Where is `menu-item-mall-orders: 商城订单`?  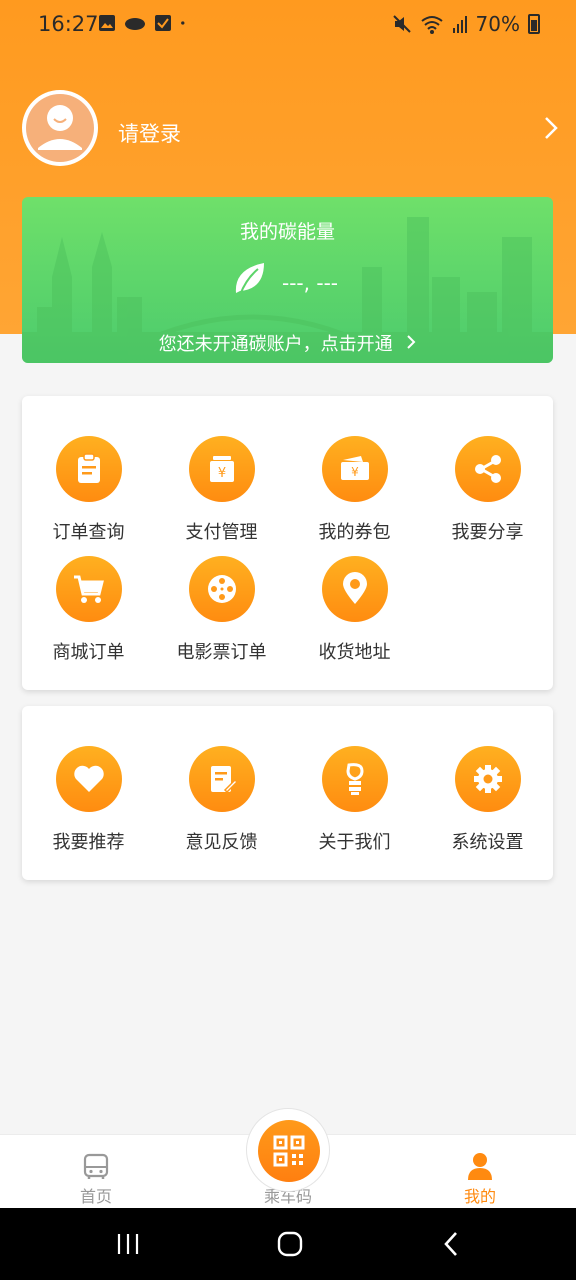
menu-item-mall-orders: 商城订单 is located at coordinates (88, 610).